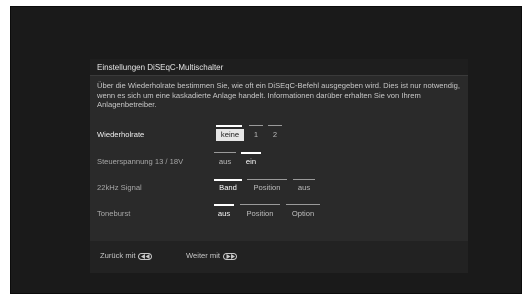 Image resolution: width=532 pixels, height=300 pixels. Describe the element at coordinates (279, 67) in the screenshot. I see `dialog-title: Einstellungen DiSEqC-Multischalter` at that location.